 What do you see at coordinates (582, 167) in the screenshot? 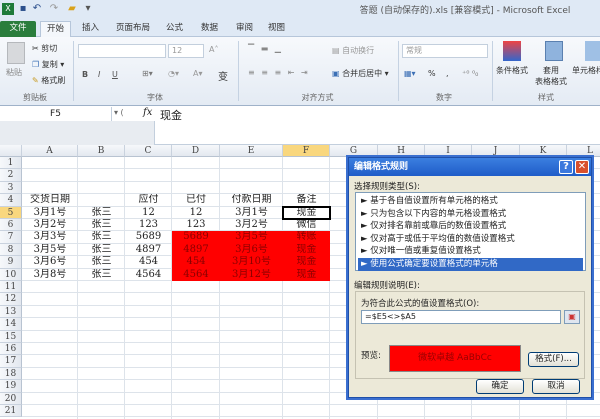
I see `close-button: ✕` at bounding box center [582, 167].